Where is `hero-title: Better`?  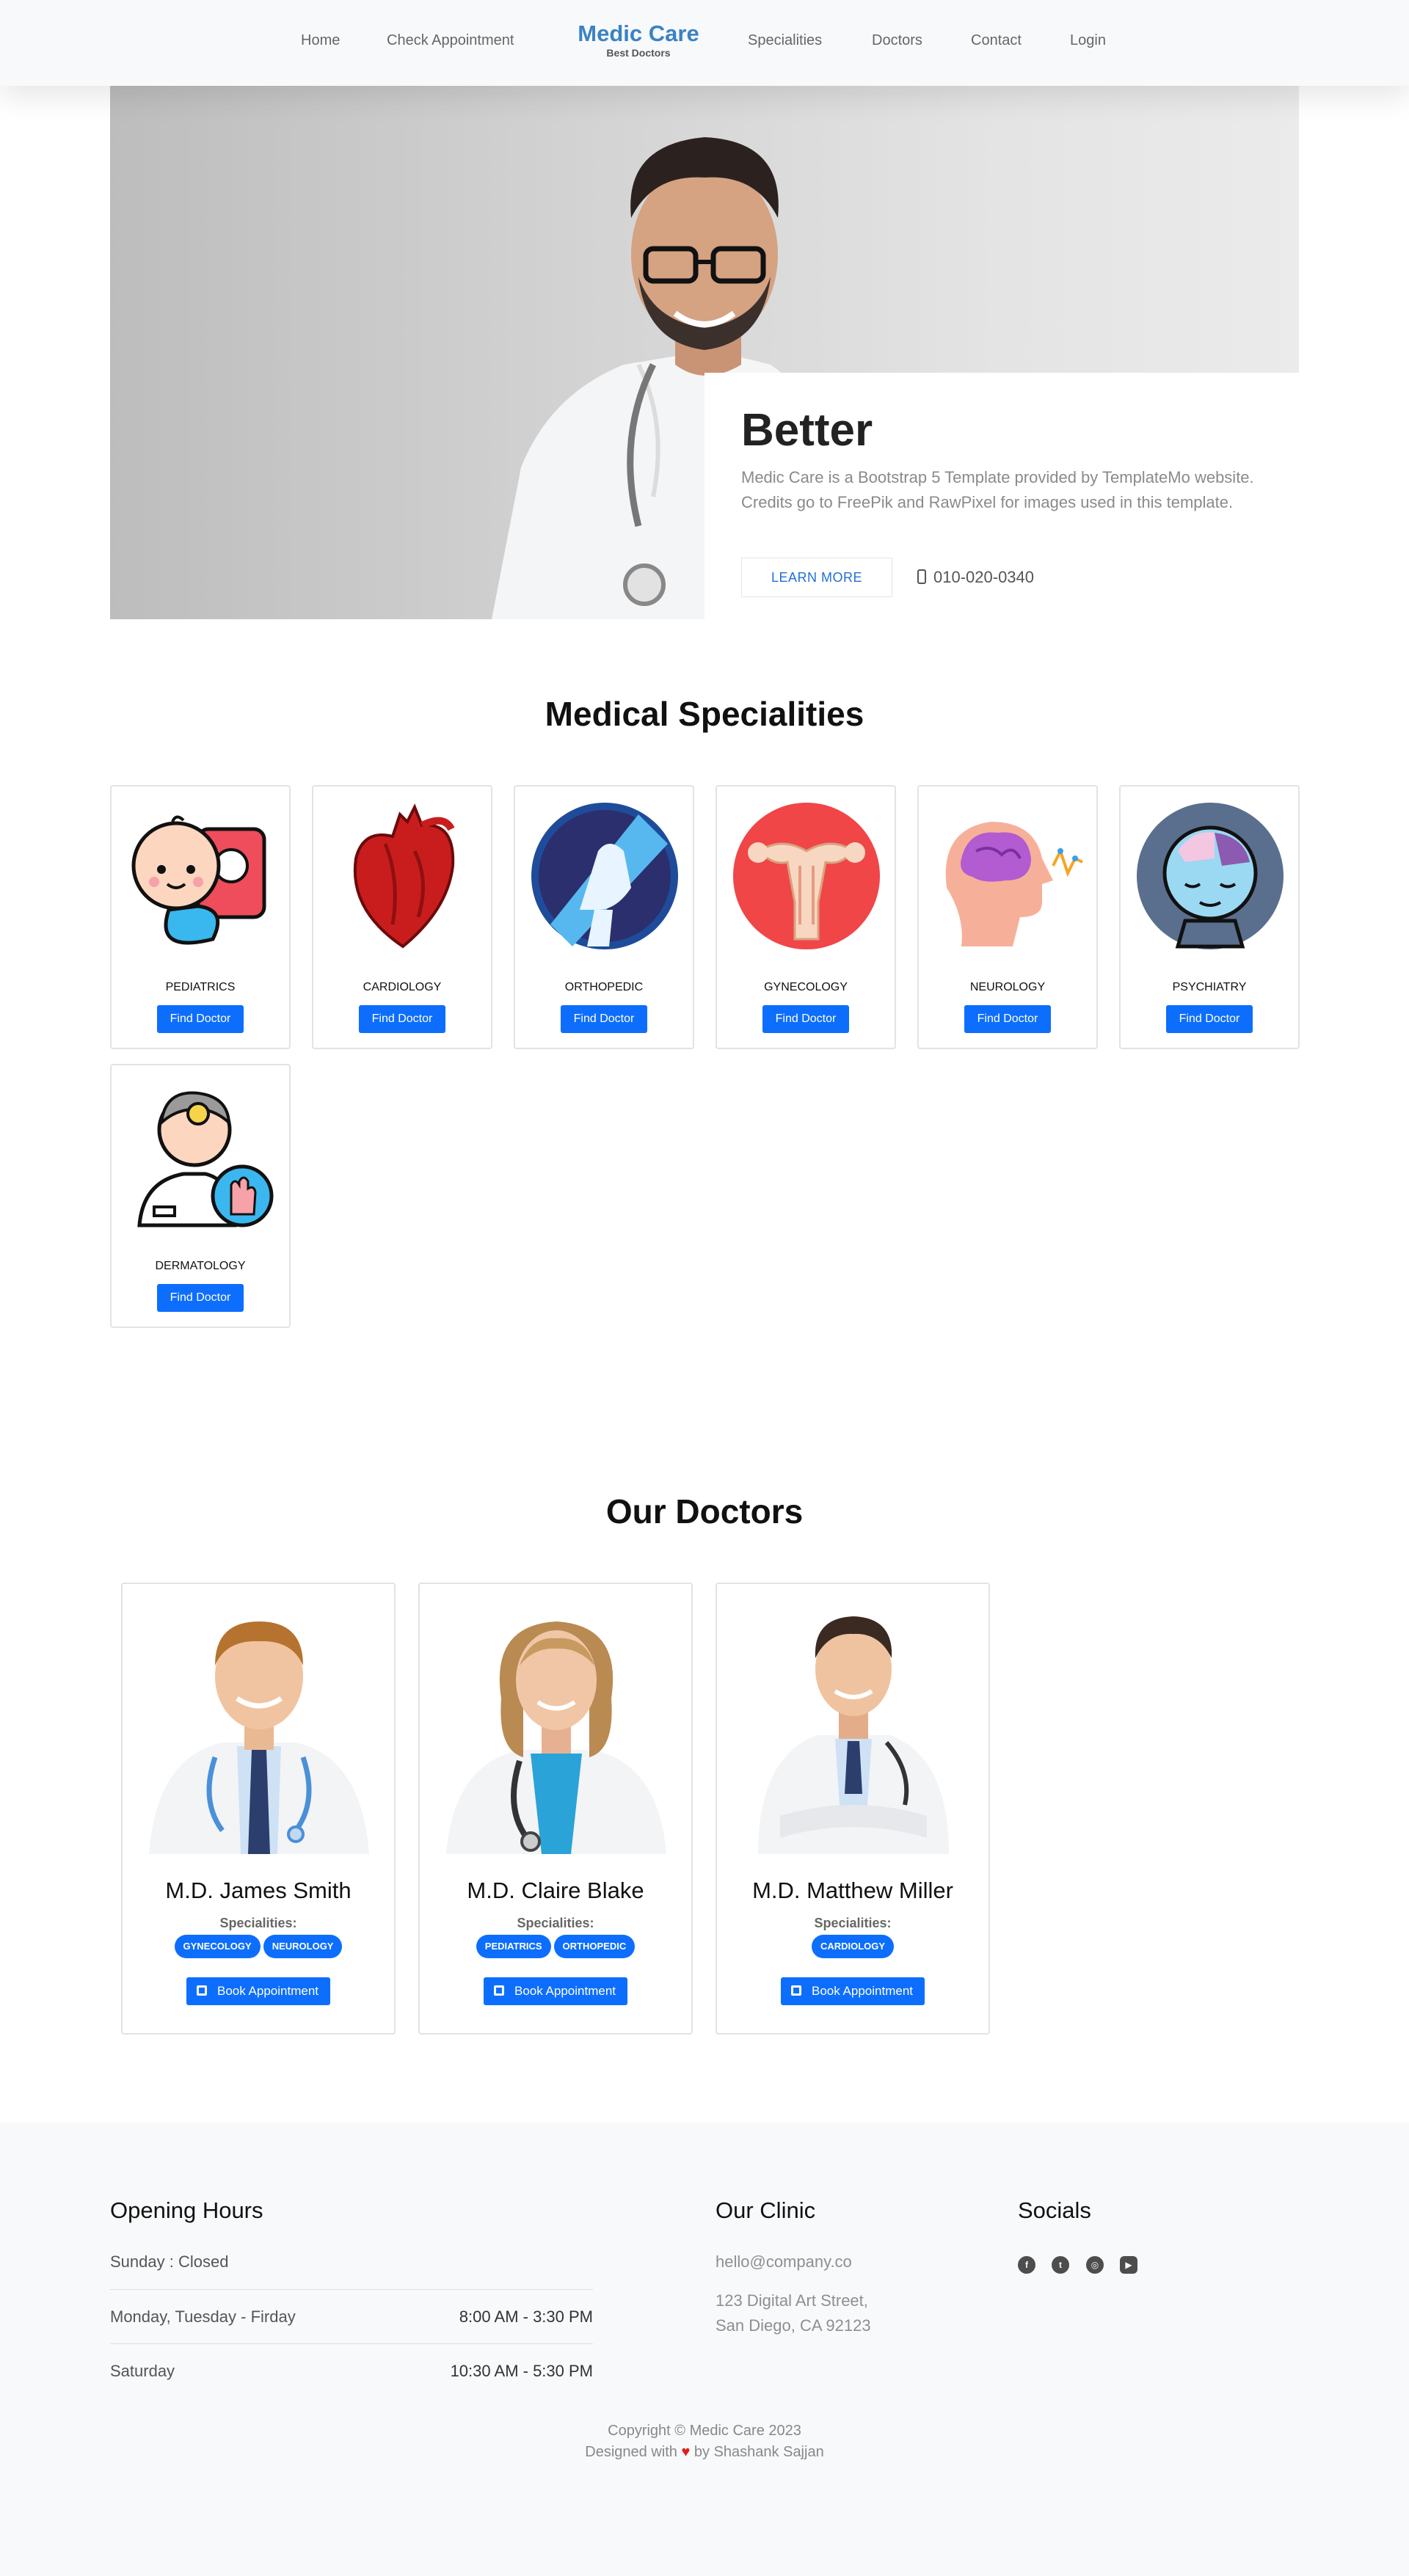
hero-title: Better is located at coordinates (807, 430).